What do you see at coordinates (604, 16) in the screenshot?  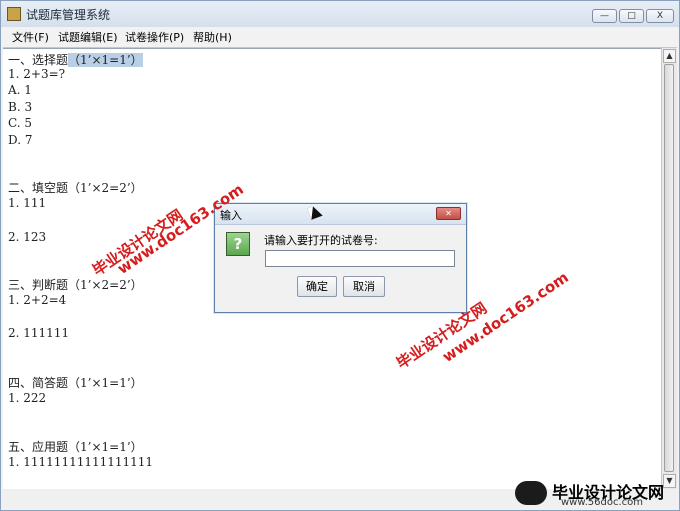 I see `minimize-button: —` at bounding box center [604, 16].